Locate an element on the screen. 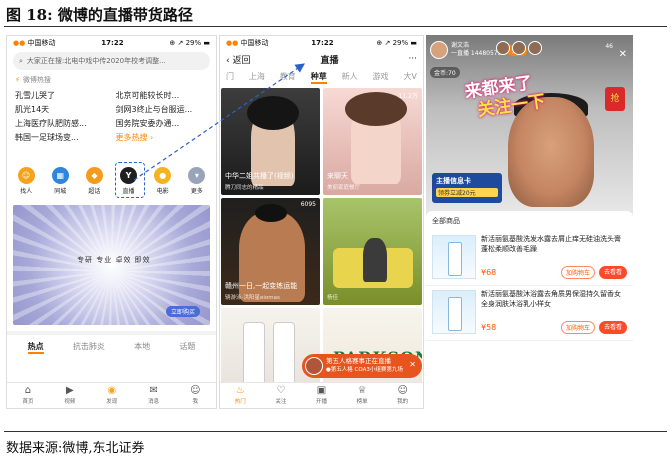 This screenshot has width=671, height=463. live-tile: 6095 赣州一日,一起变练运能 辆游泳-洪阳星eiomas is located at coordinates (270, 251).